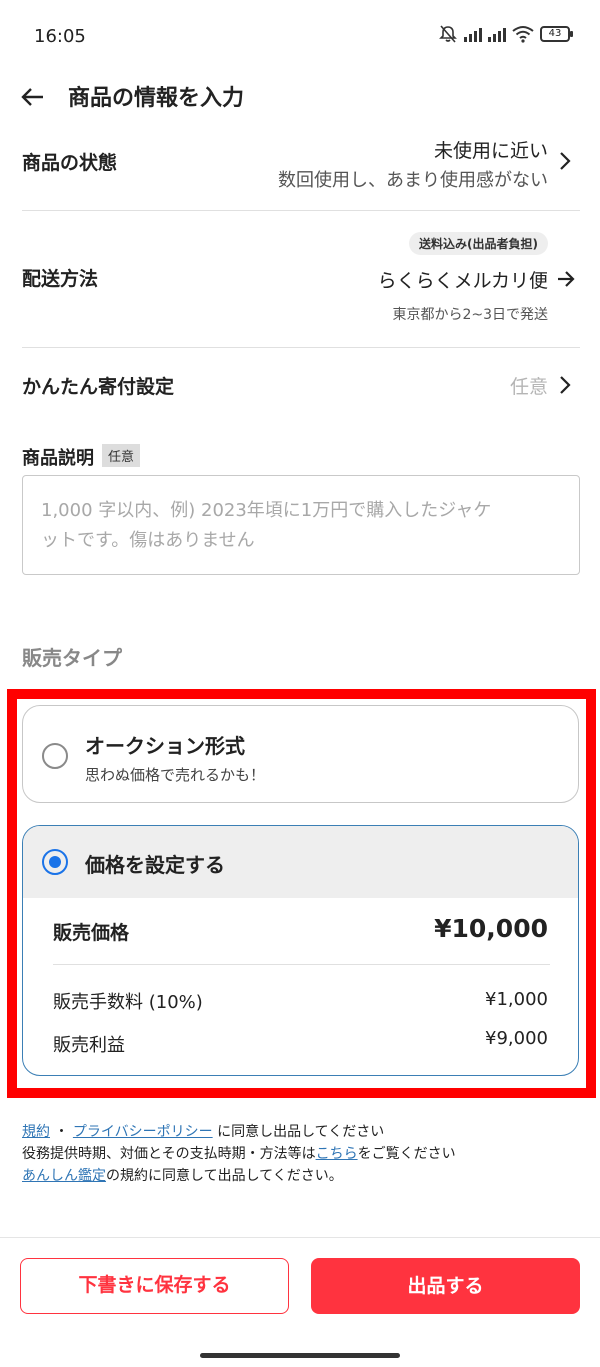  Describe the element at coordinates (462, 281) in the screenshot. I see `shipping-method: らくらくメルカリ便` at that location.